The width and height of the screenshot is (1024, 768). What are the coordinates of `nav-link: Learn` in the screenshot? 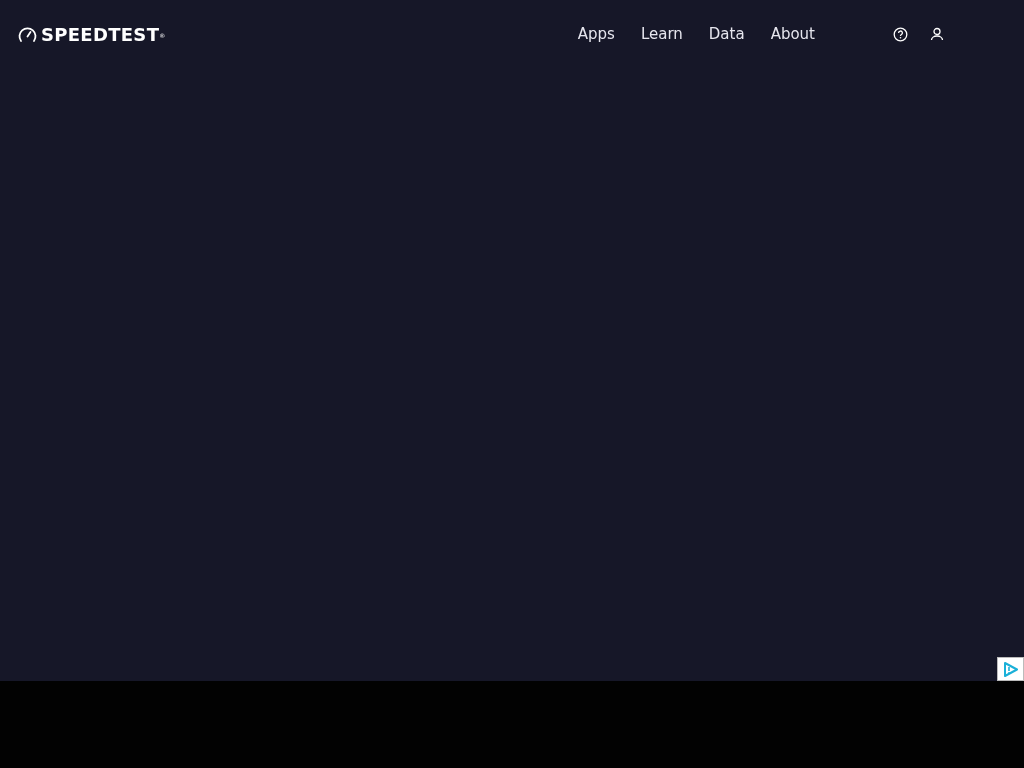 It's located at (661, 34).